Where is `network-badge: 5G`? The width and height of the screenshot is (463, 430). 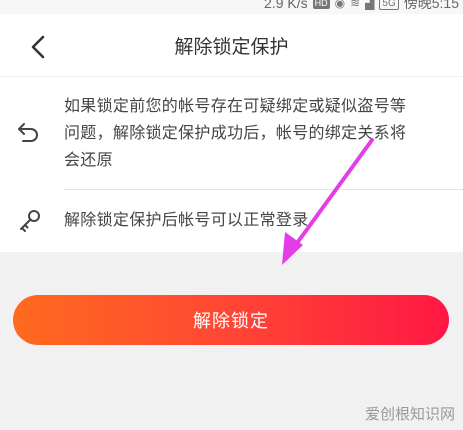 network-badge: 5G is located at coordinates (389, 4).